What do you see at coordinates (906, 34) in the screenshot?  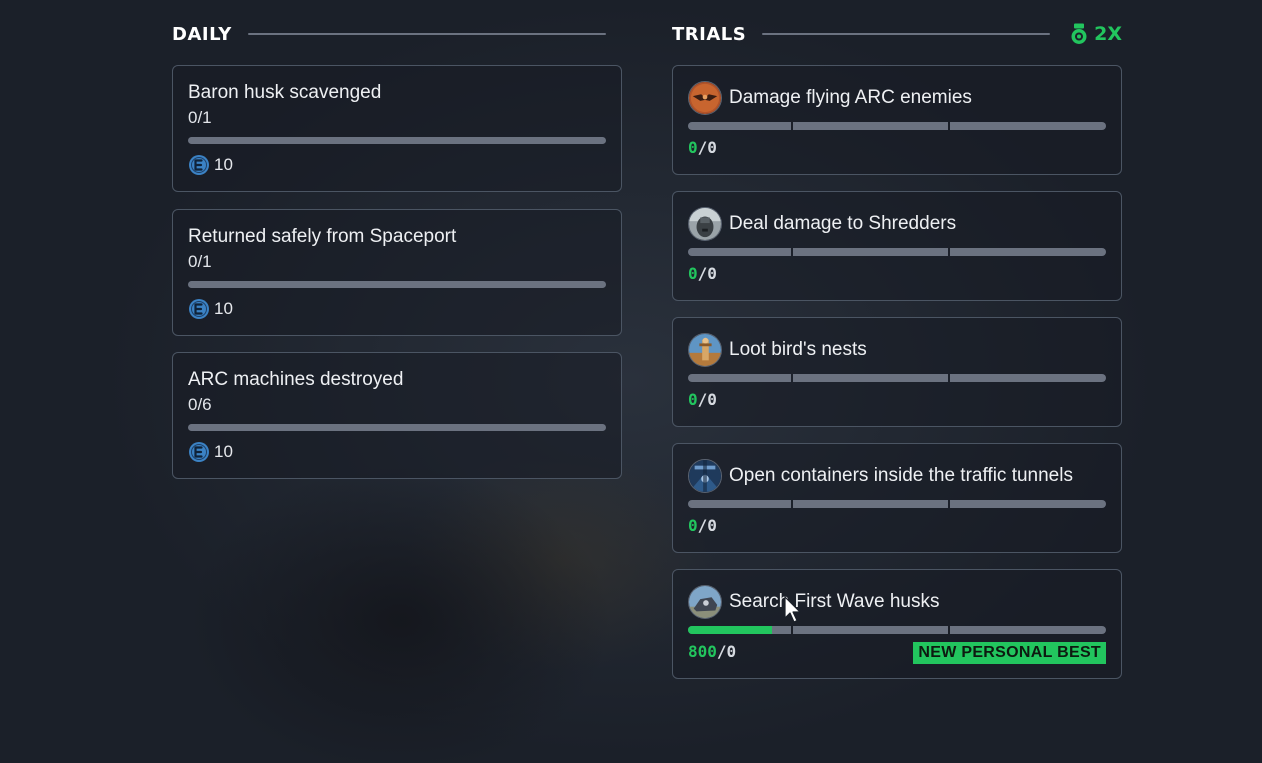 I see `trials-divider` at bounding box center [906, 34].